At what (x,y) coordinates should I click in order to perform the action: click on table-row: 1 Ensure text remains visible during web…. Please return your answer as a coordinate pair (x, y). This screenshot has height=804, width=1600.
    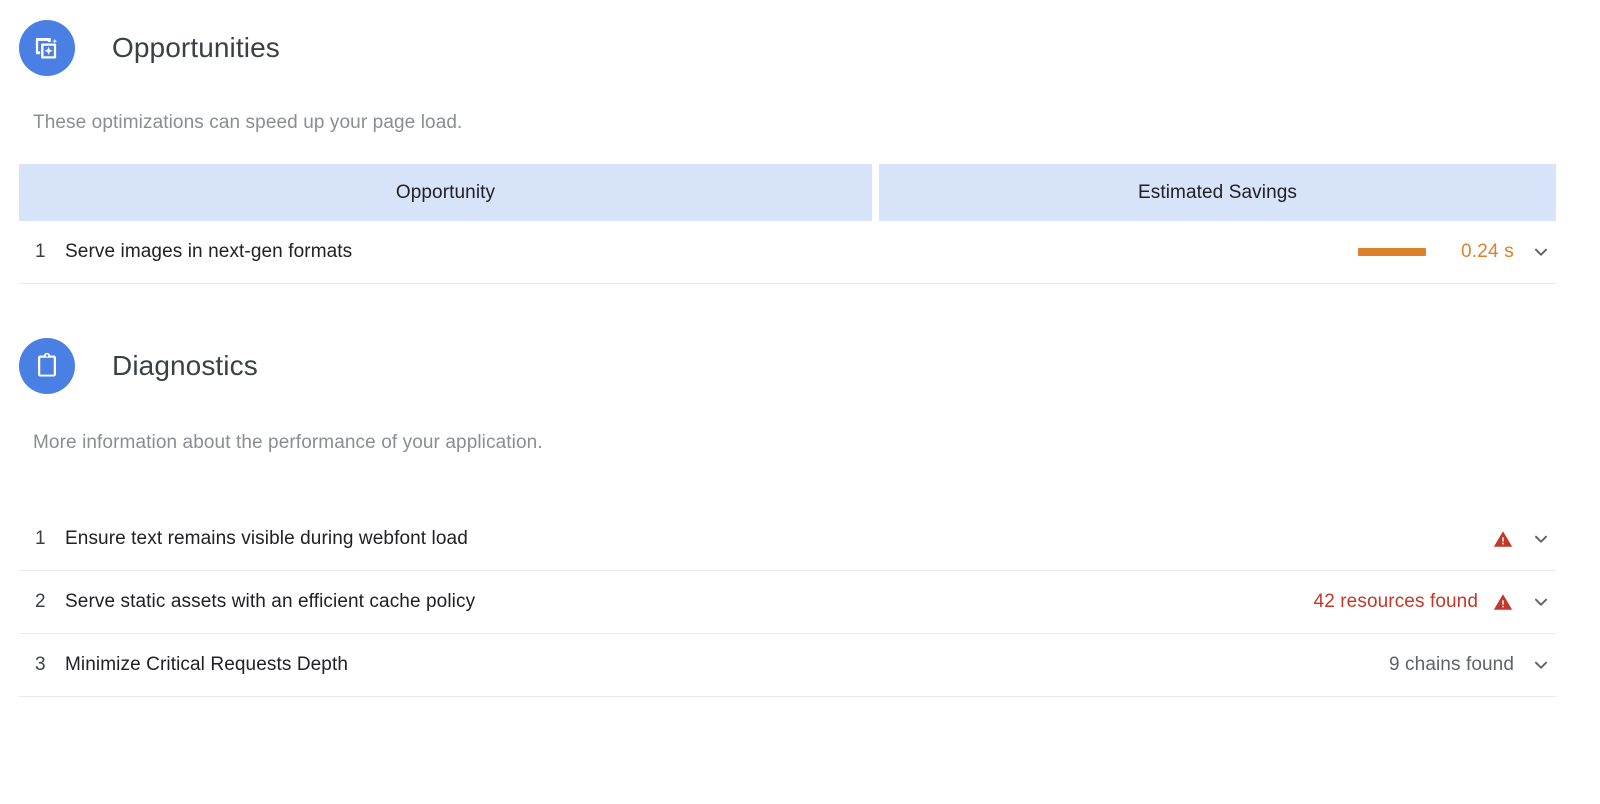
    Looking at the image, I should click on (787, 539).